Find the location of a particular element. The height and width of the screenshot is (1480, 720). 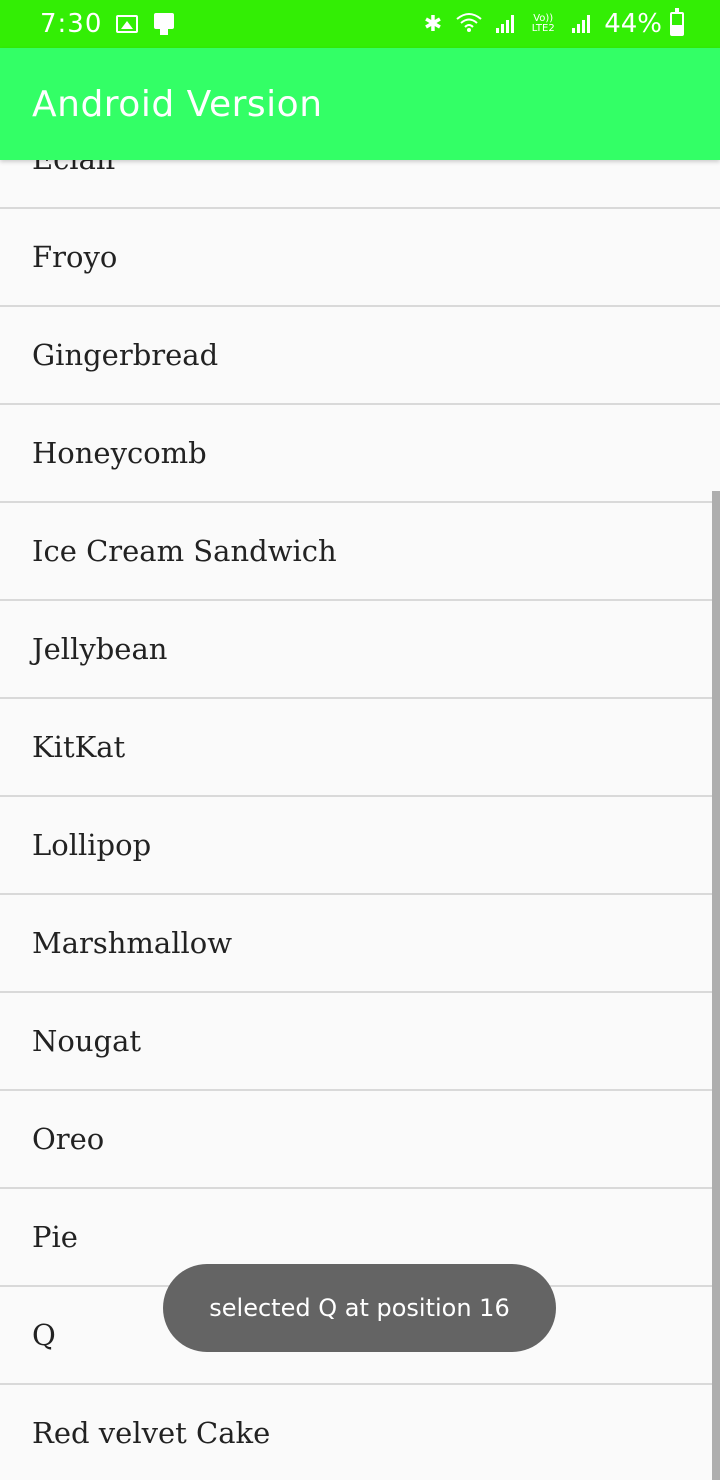

list-item-label: Honeycomb is located at coordinates (119, 453).